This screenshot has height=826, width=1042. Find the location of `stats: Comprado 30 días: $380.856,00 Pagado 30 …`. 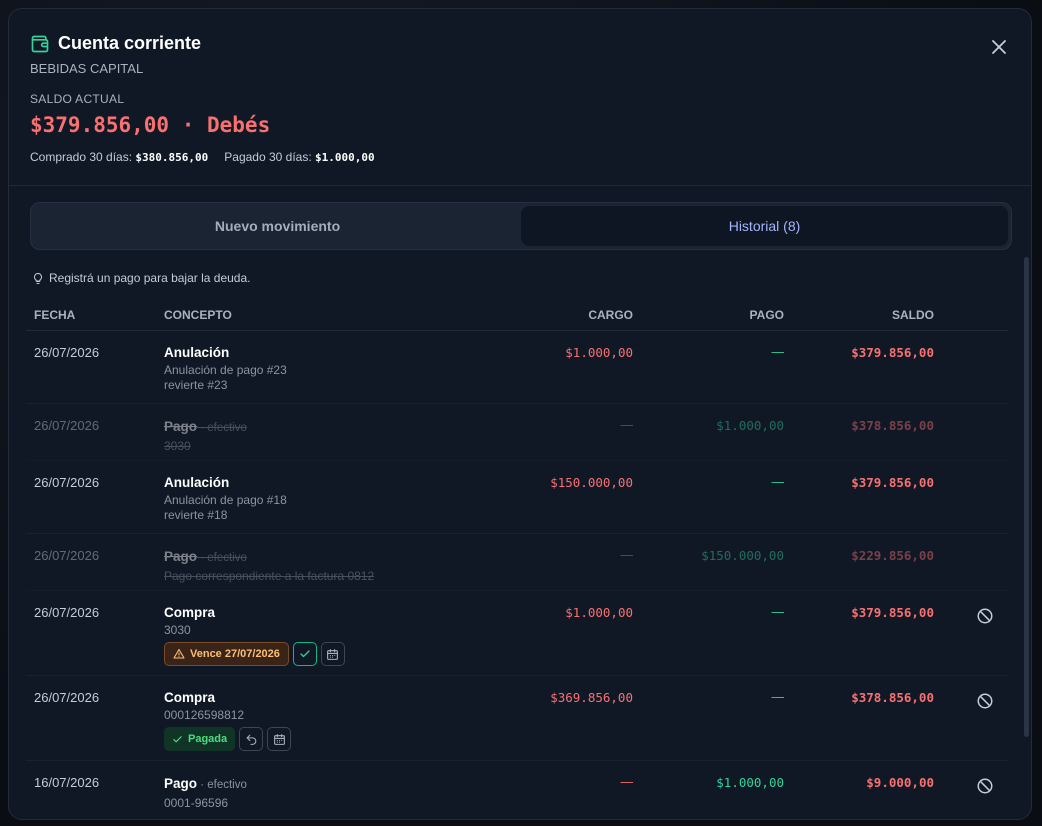

stats: Comprado 30 días: $380.856,00 Pagado 30 … is located at coordinates (202, 157).